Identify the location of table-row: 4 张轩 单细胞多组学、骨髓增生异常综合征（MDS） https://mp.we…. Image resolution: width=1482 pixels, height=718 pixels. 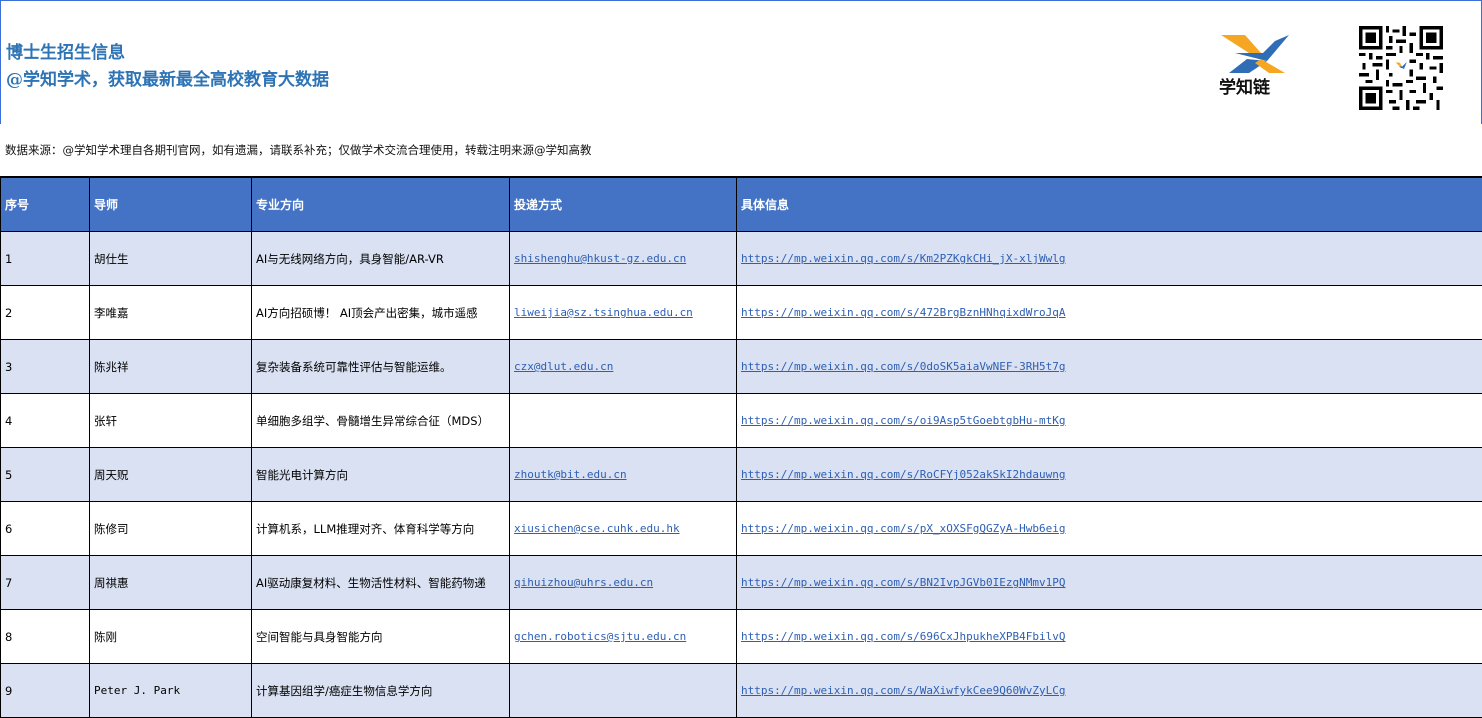
(741, 421).